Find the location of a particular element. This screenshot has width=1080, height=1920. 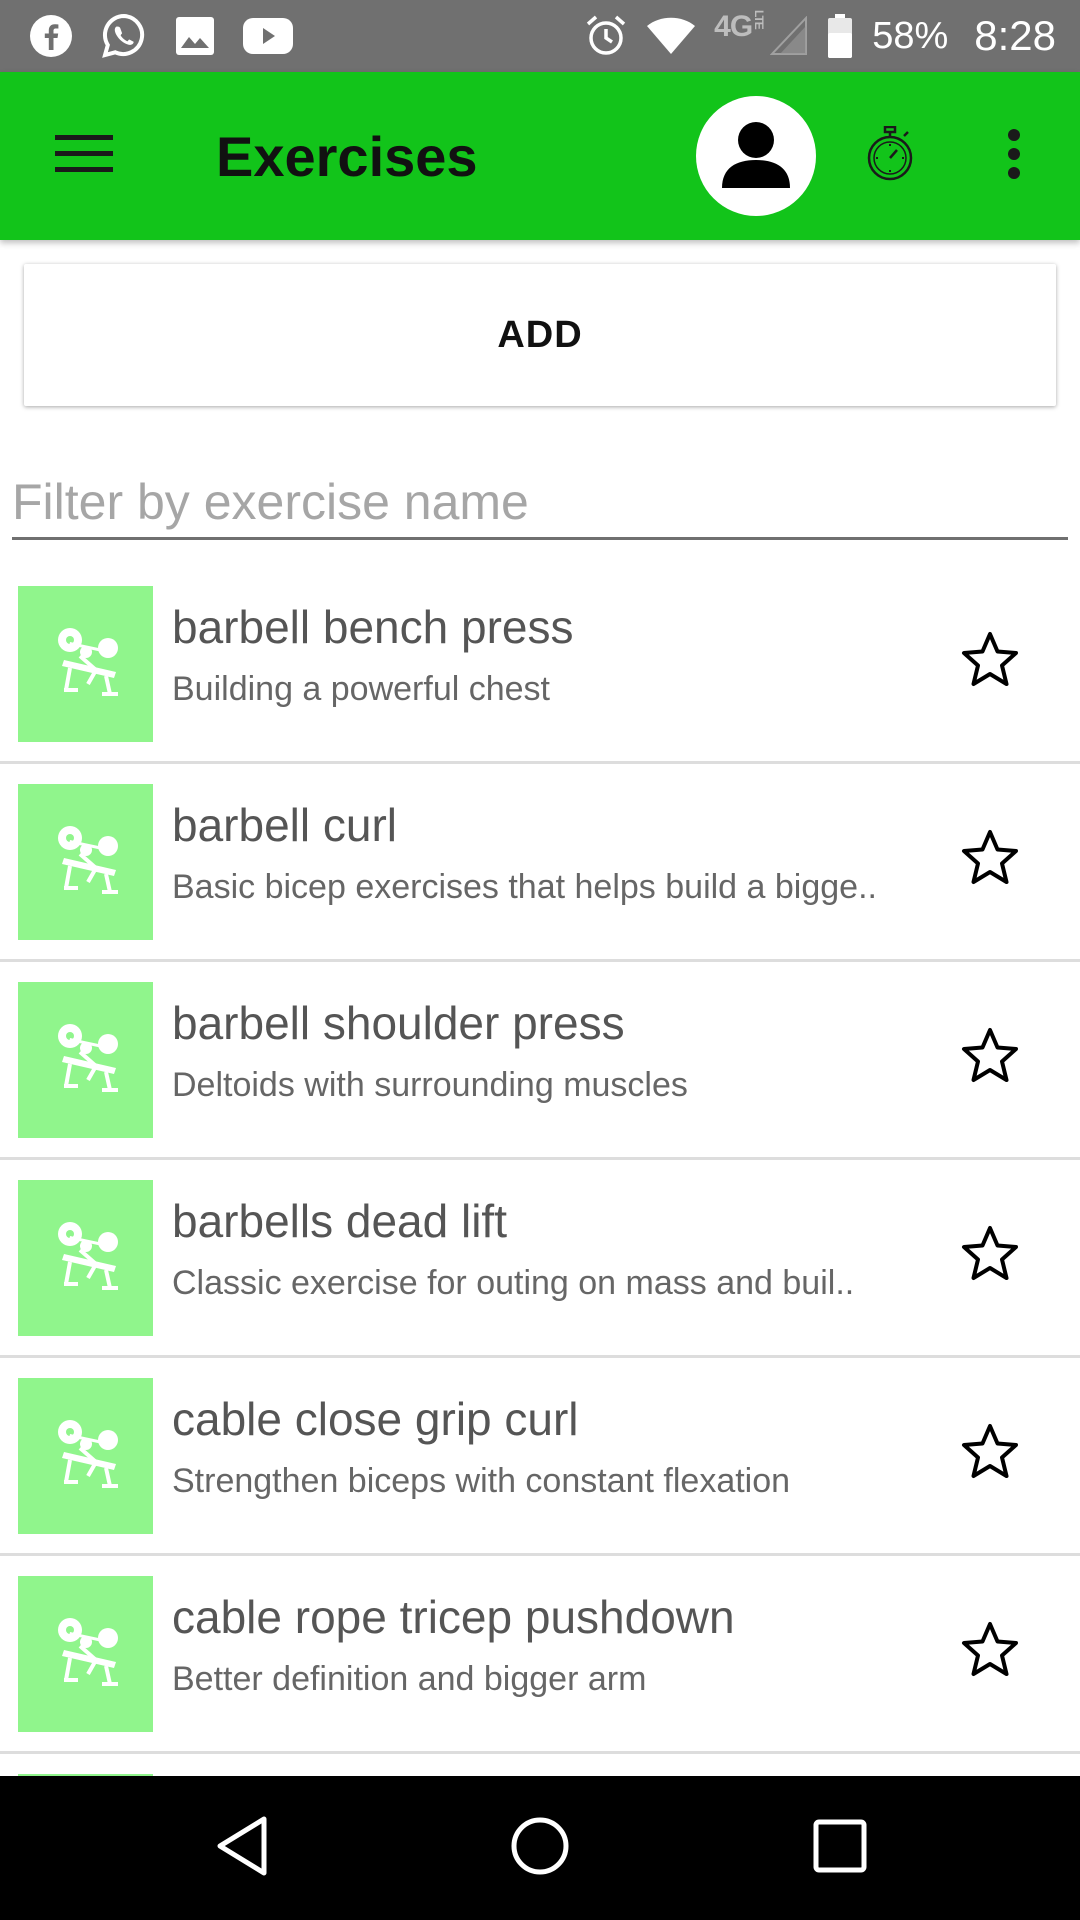

exercise-title: cable close grip curl is located at coordinates (375, 1419).